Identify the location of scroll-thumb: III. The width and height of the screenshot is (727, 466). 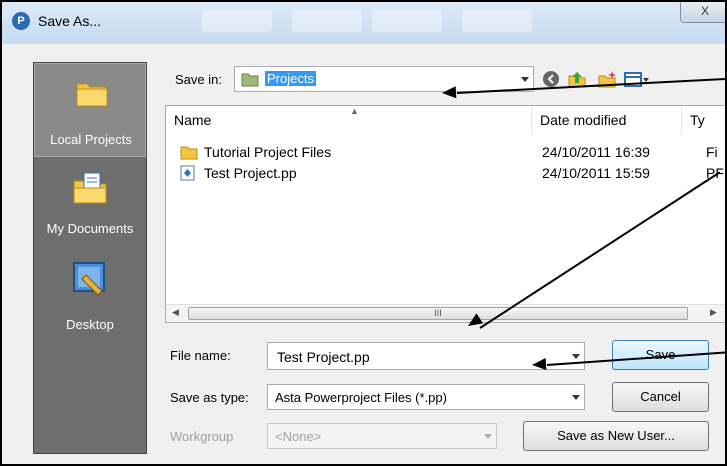
(438, 313).